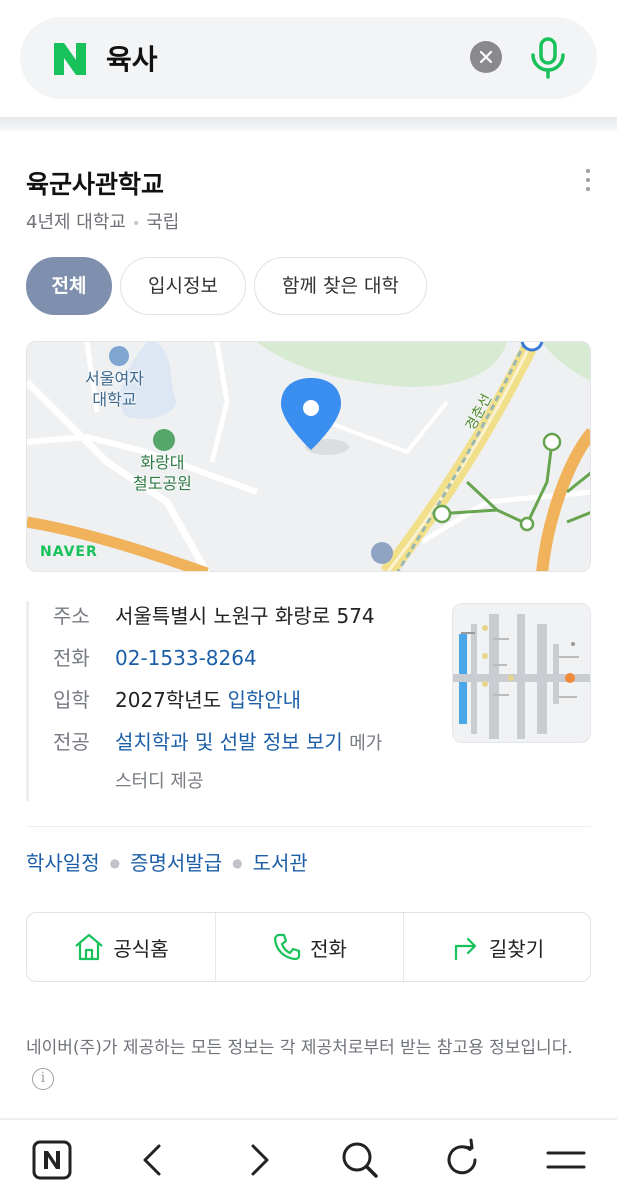 This screenshot has height=1200, width=617. What do you see at coordinates (43, 1079) in the screenshot?
I see `info-icon: i` at bounding box center [43, 1079].